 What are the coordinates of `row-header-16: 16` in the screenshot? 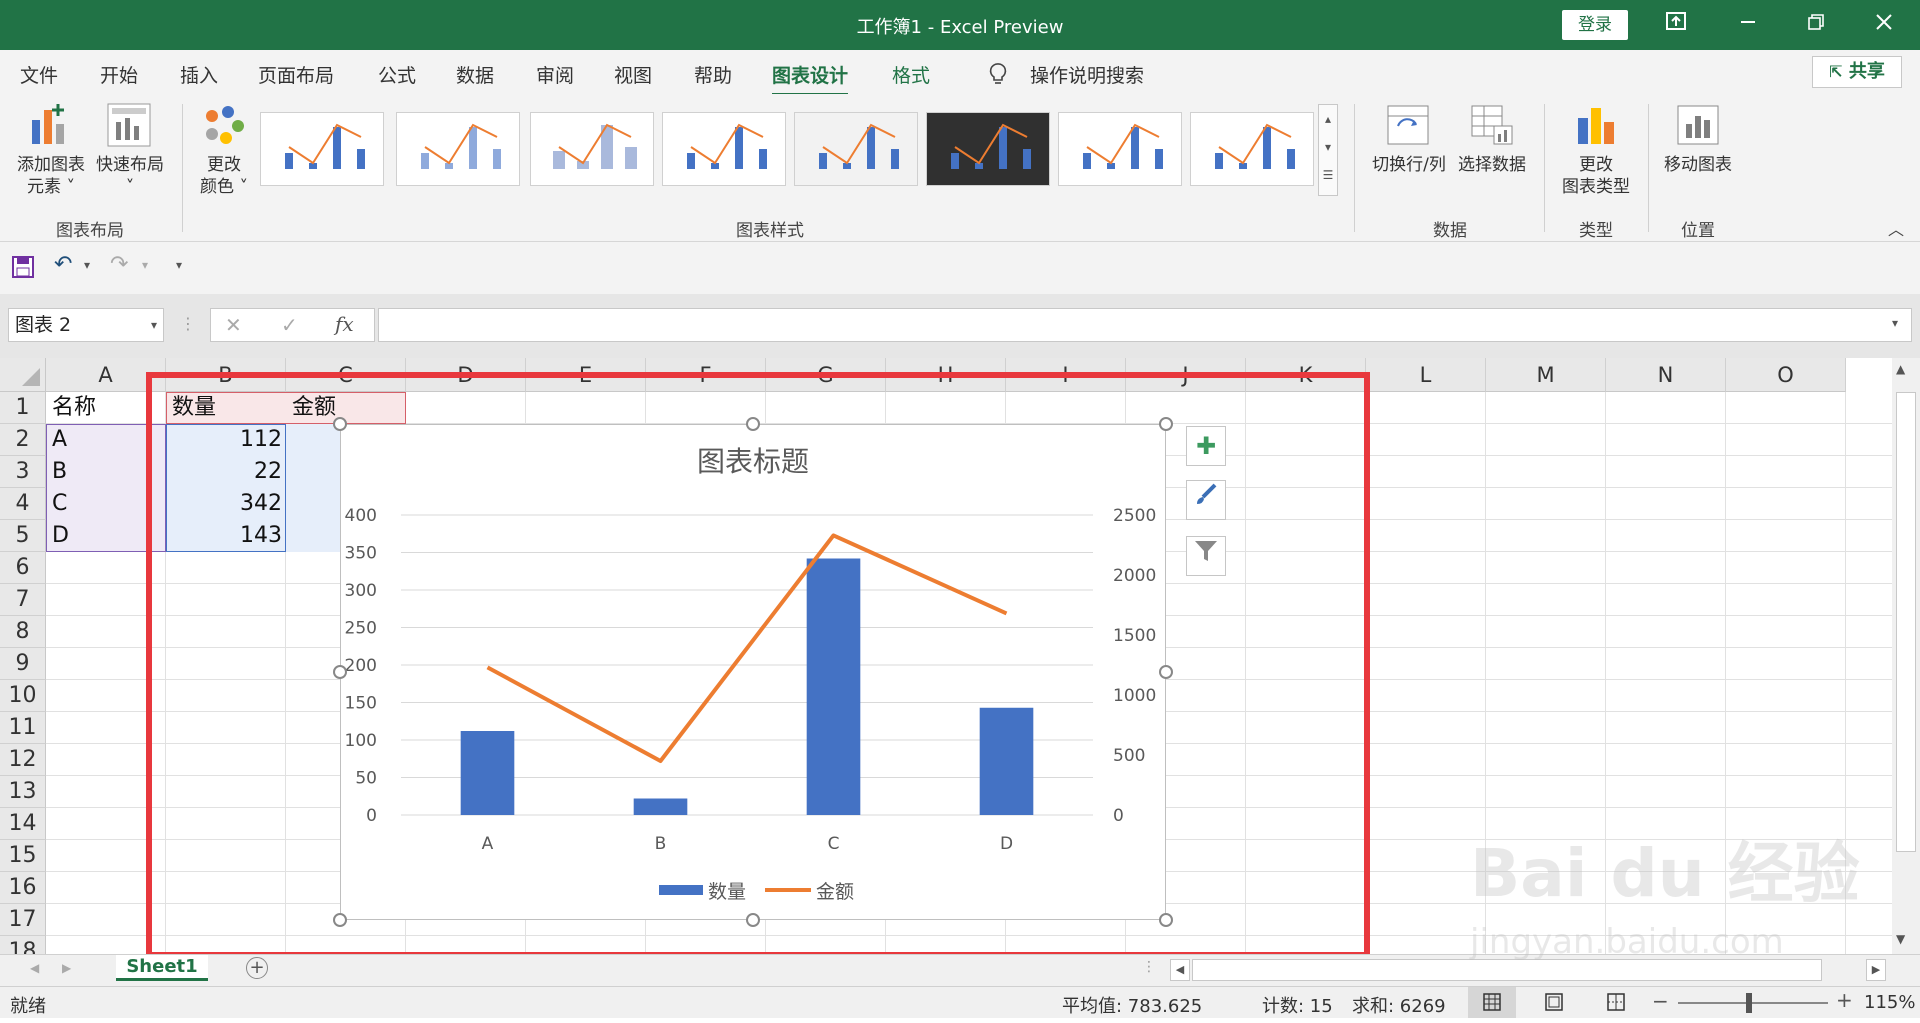 It's located at (23, 888).